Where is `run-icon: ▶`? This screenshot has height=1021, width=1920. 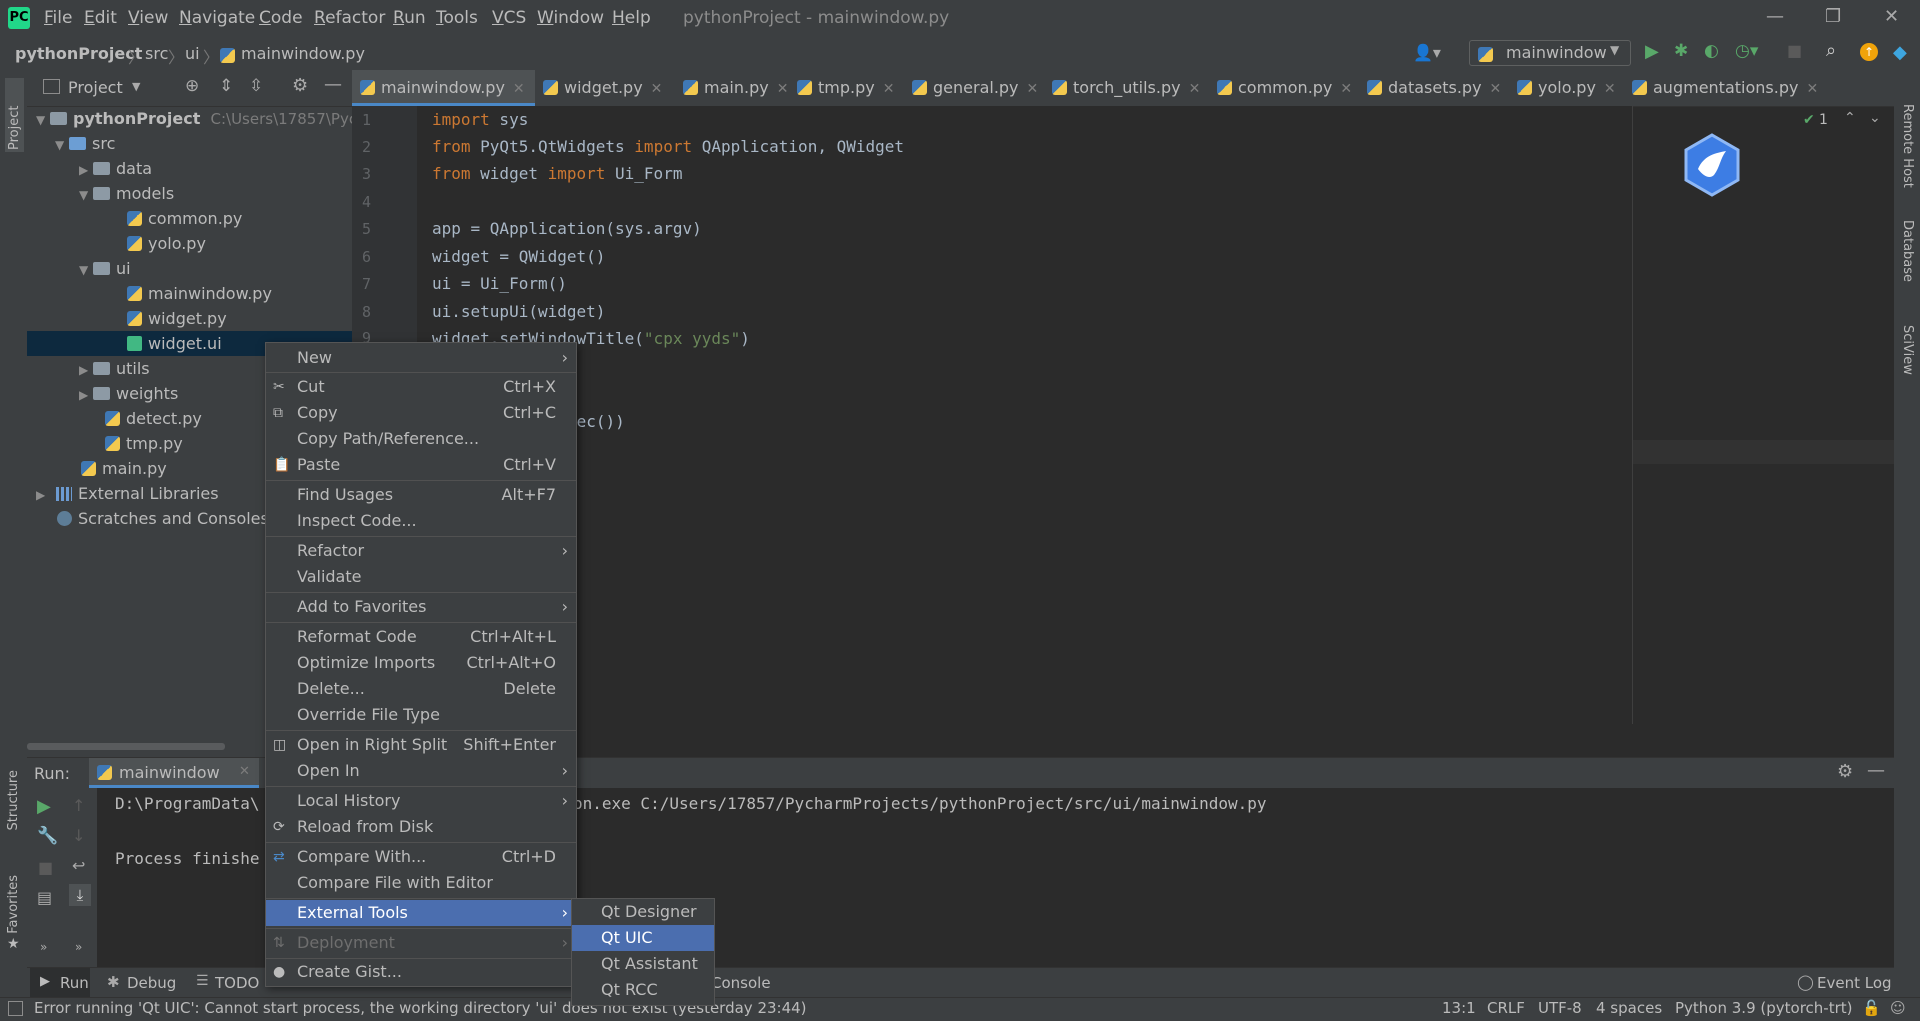
run-icon: ▶ is located at coordinates (1652, 51).